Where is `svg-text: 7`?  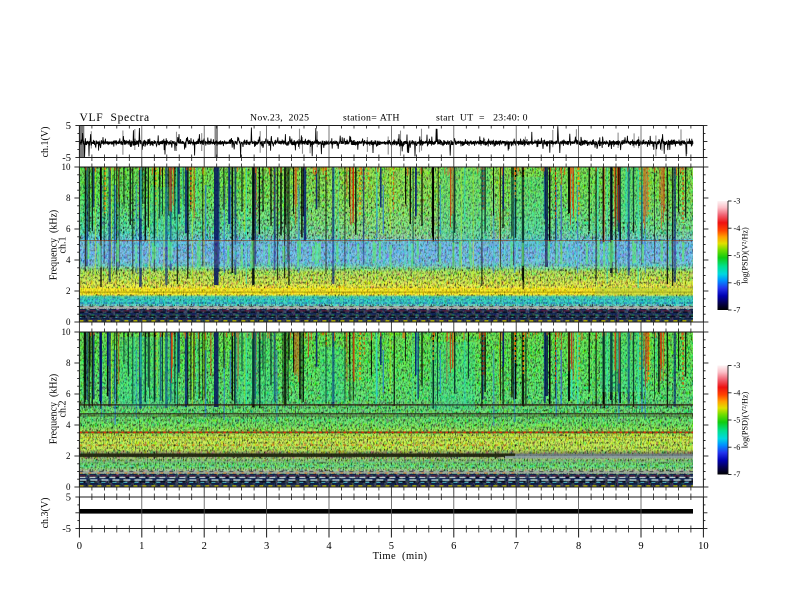
svg-text: 7 is located at coordinates (516, 546).